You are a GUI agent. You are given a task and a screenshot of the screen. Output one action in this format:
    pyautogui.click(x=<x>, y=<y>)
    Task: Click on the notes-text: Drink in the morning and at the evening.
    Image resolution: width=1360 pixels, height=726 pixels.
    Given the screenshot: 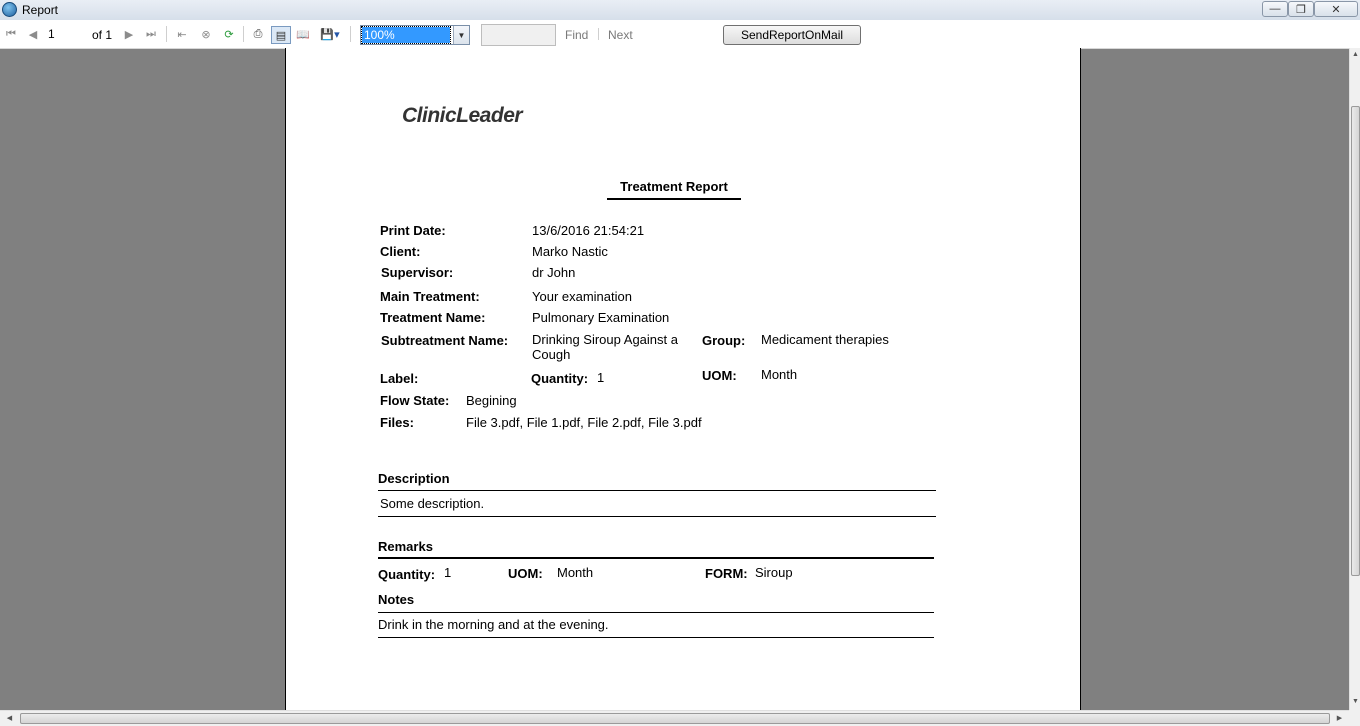 What is the action you would take?
    pyautogui.click(x=493, y=624)
    